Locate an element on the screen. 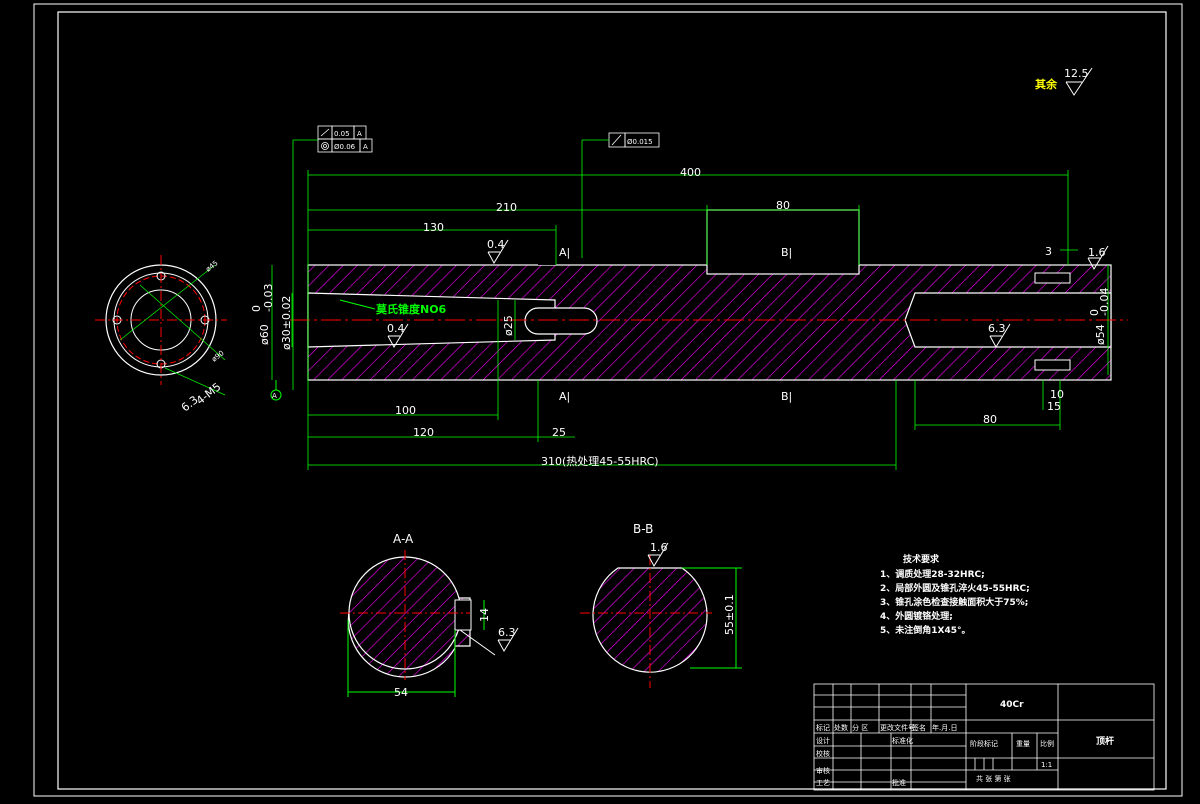 The height and width of the screenshot is (804, 1200). dim-400: 400 is located at coordinates (690, 172).